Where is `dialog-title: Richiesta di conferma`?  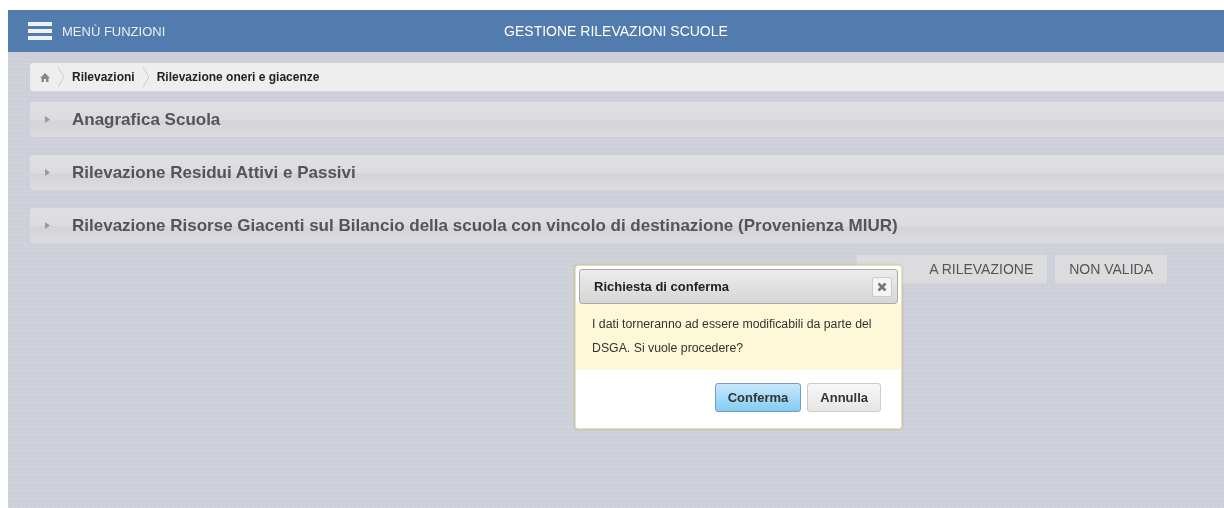 dialog-title: Richiesta di conferma is located at coordinates (662, 286).